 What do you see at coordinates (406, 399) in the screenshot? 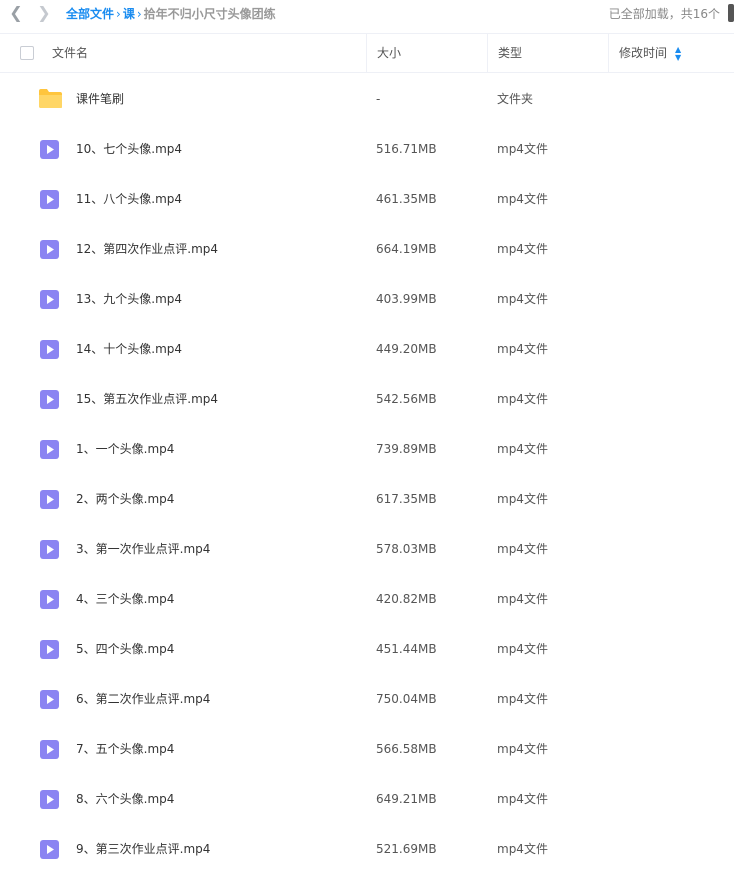
I see `file-size: 542.56MB` at bounding box center [406, 399].